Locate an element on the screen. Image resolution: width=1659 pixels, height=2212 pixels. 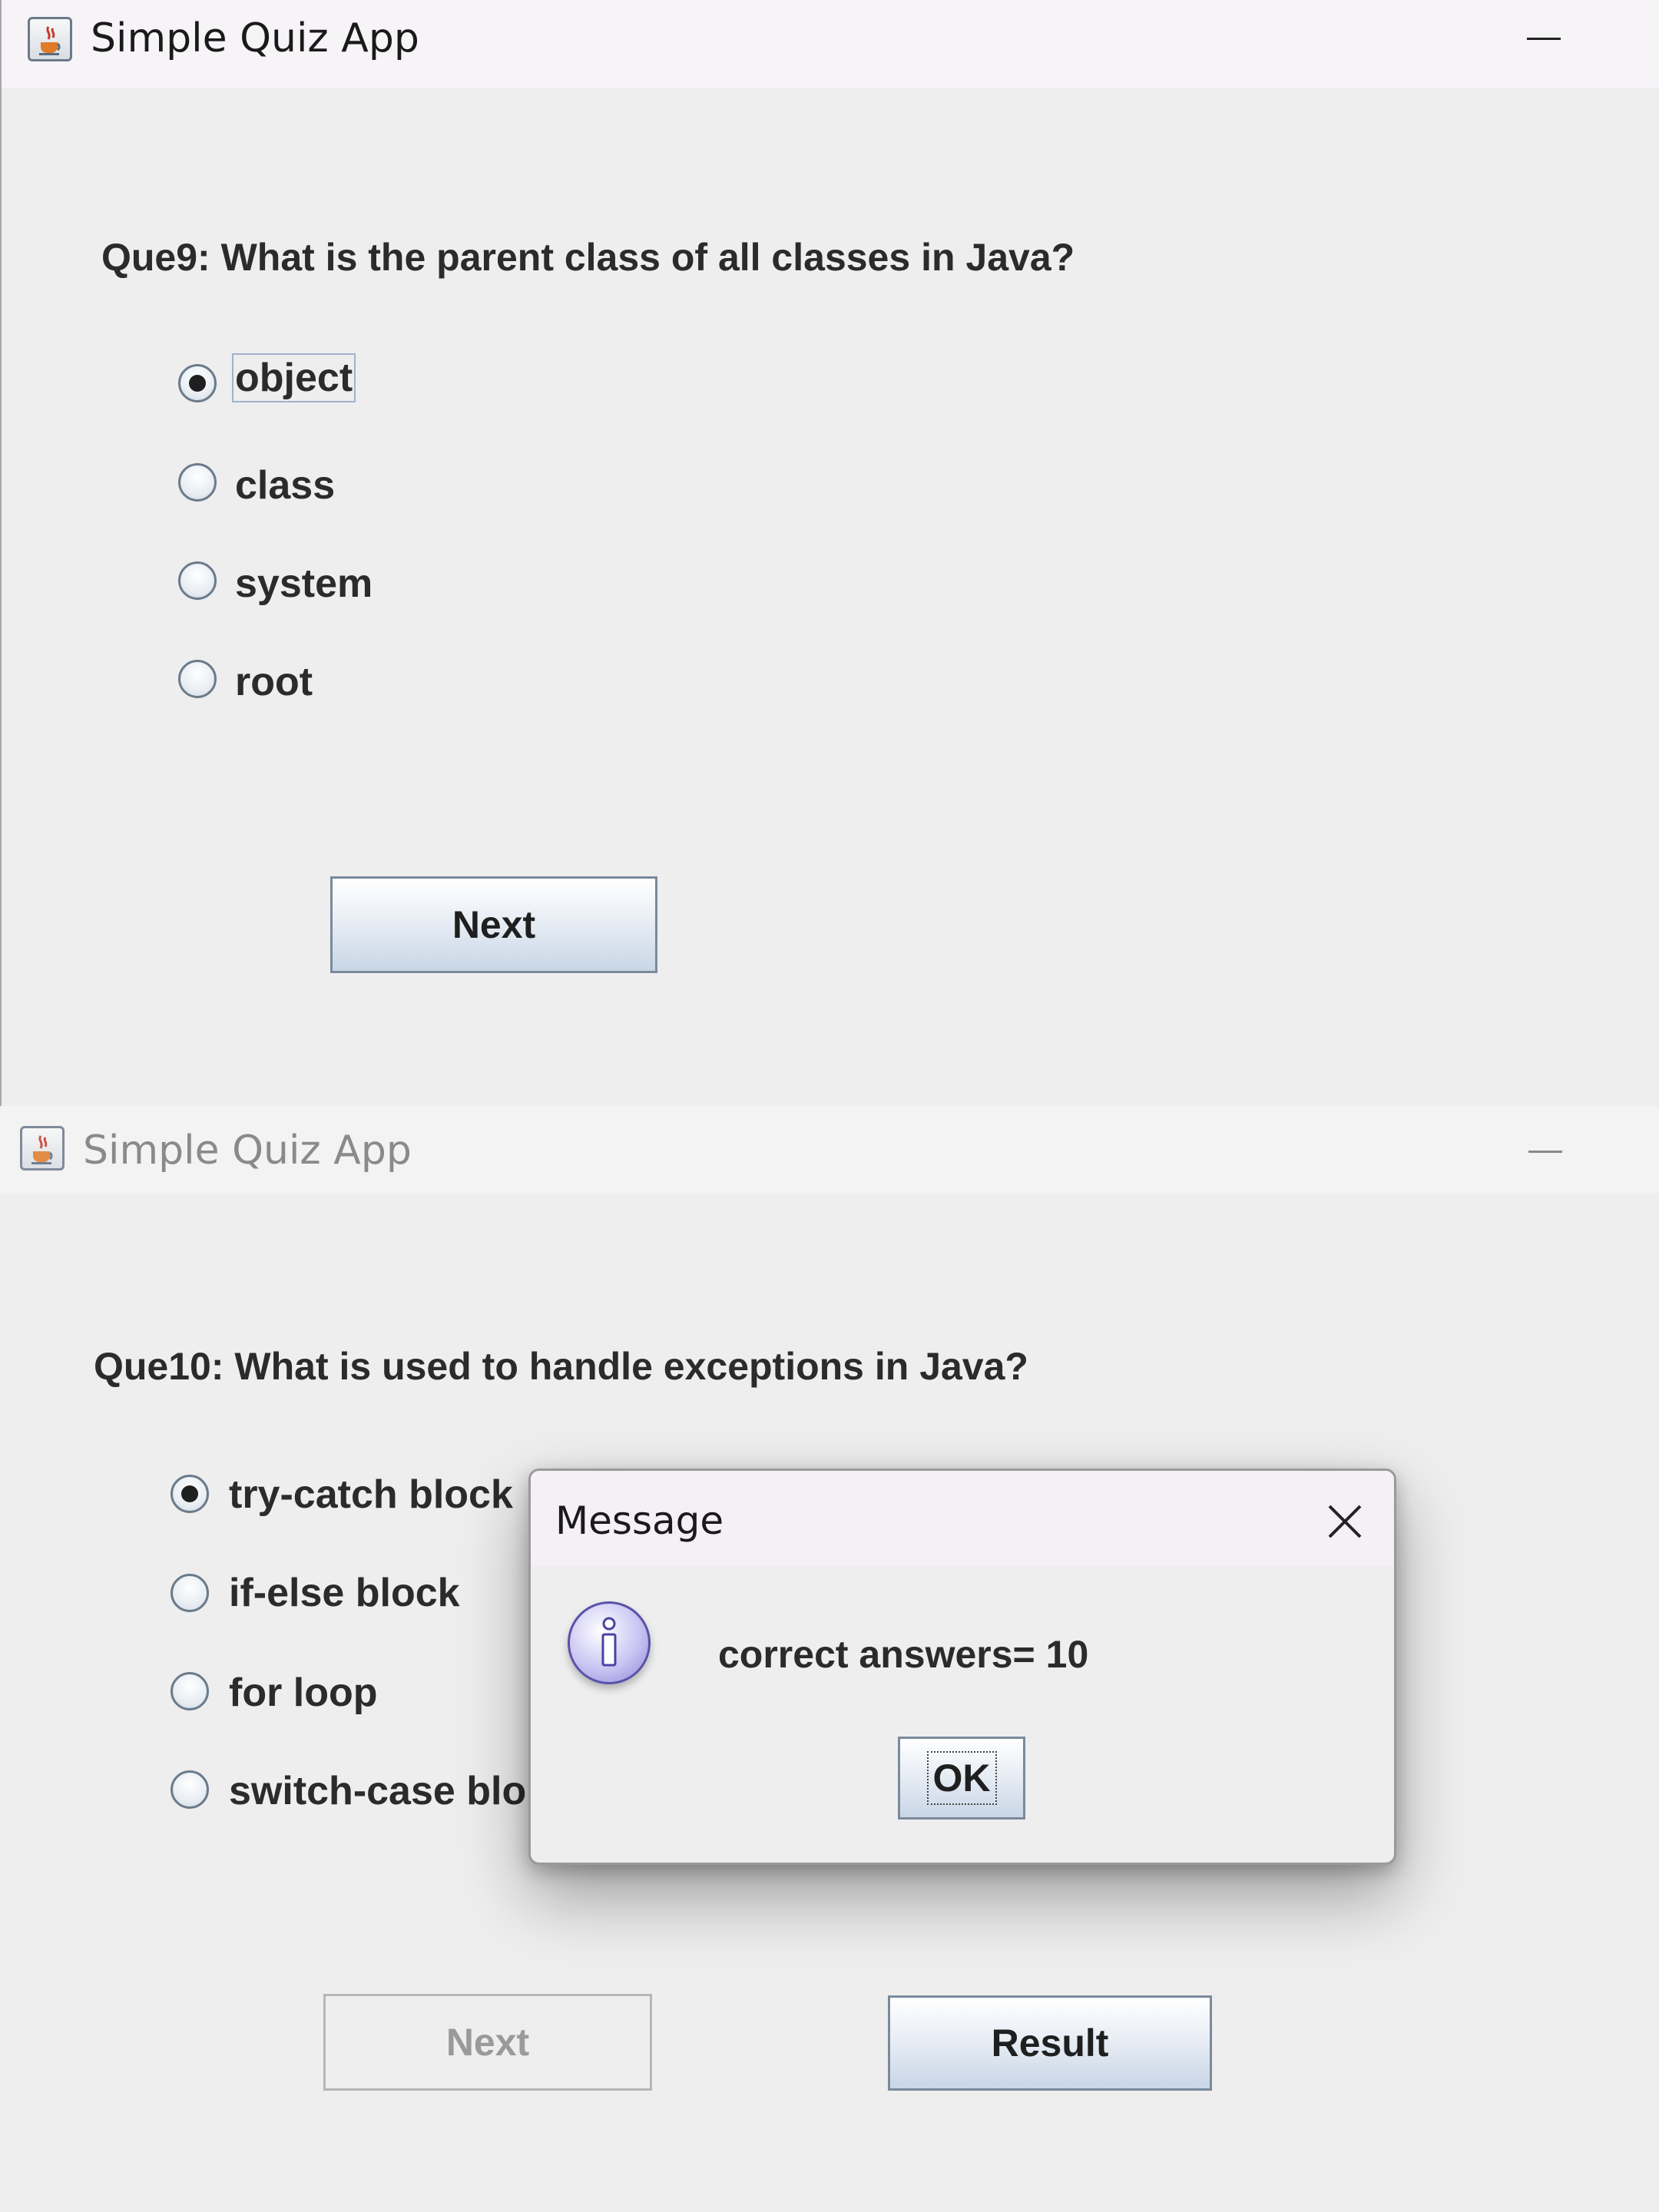
radio-option-system is located at coordinates (198, 580).